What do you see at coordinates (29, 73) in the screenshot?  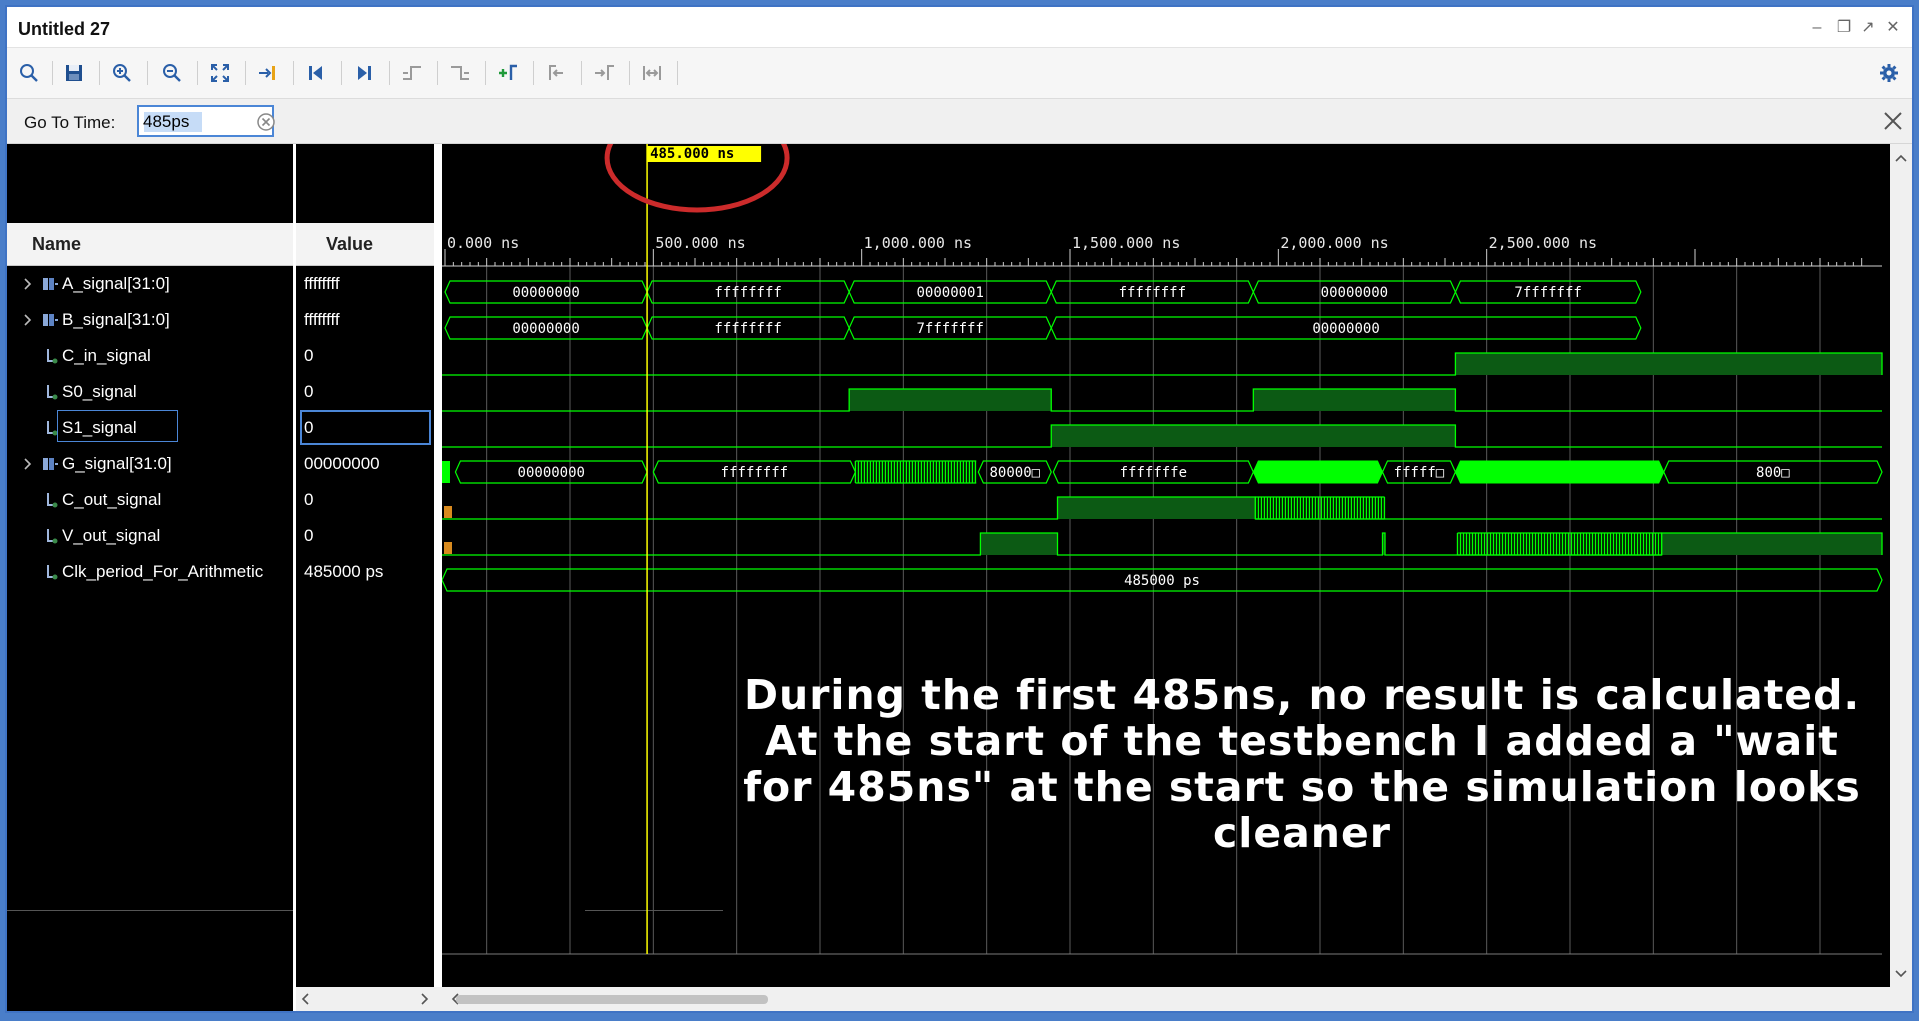 I see `search-icon` at bounding box center [29, 73].